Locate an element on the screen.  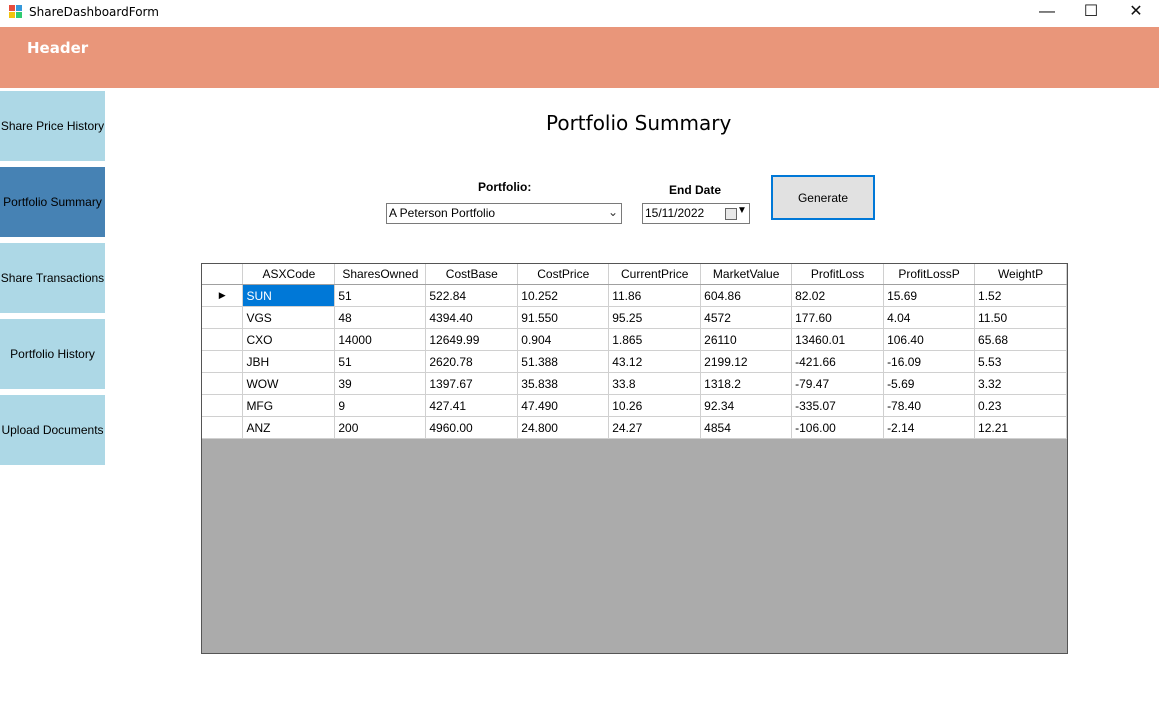
dropdown-arrow-icon: ▼ is located at coordinates (742, 210).